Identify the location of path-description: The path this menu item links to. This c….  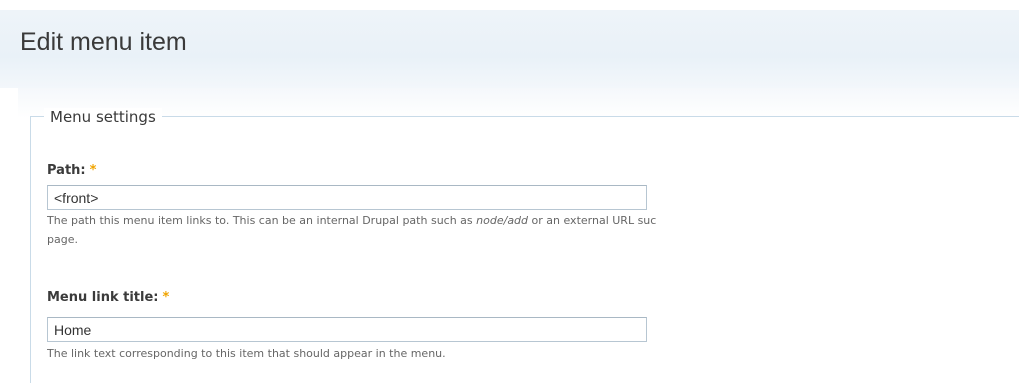
(533, 230).